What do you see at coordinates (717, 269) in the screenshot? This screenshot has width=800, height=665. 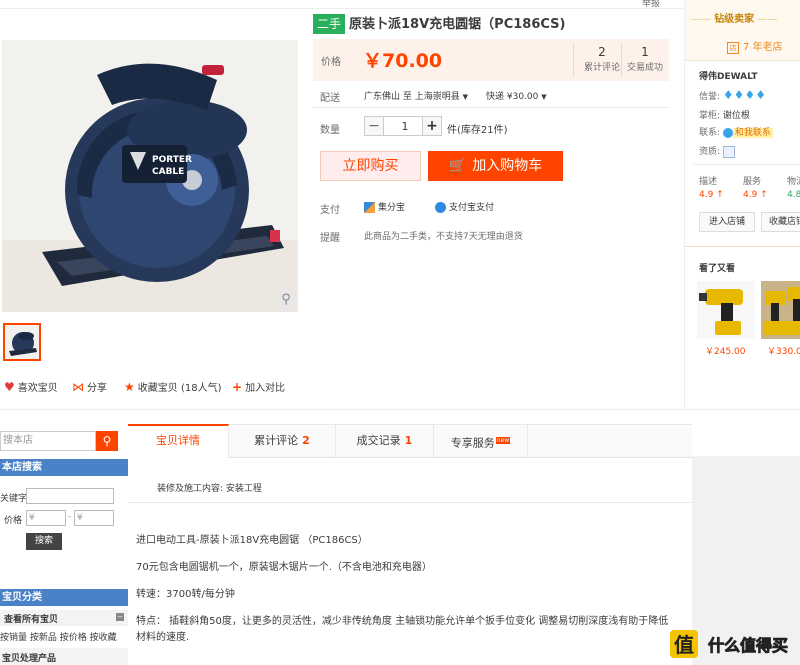 I see `also-viewed-title: 看了又看` at bounding box center [717, 269].